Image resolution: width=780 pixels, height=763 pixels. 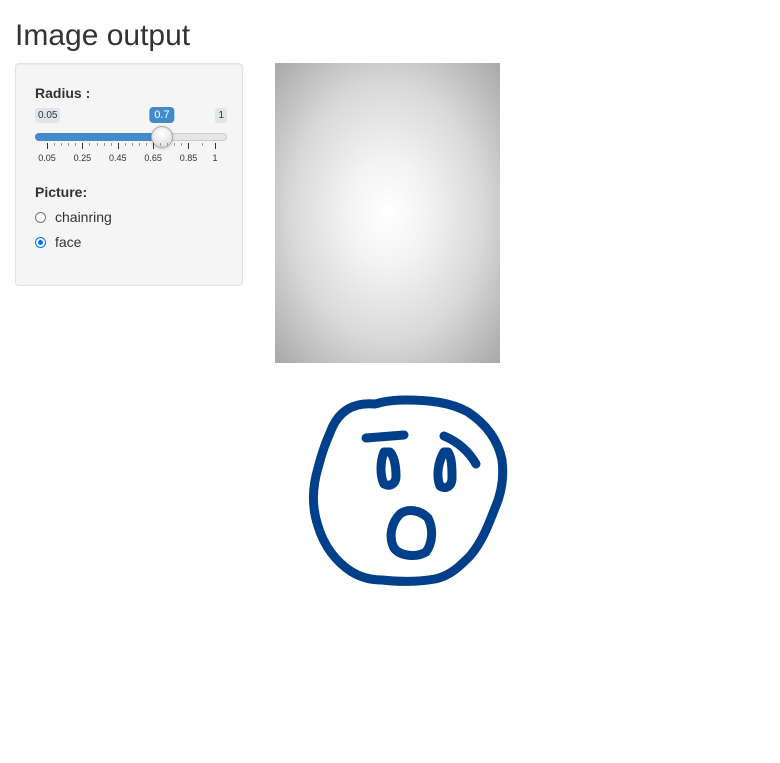 I want to click on slider-value-label: 0.7, so click(x=162, y=115).